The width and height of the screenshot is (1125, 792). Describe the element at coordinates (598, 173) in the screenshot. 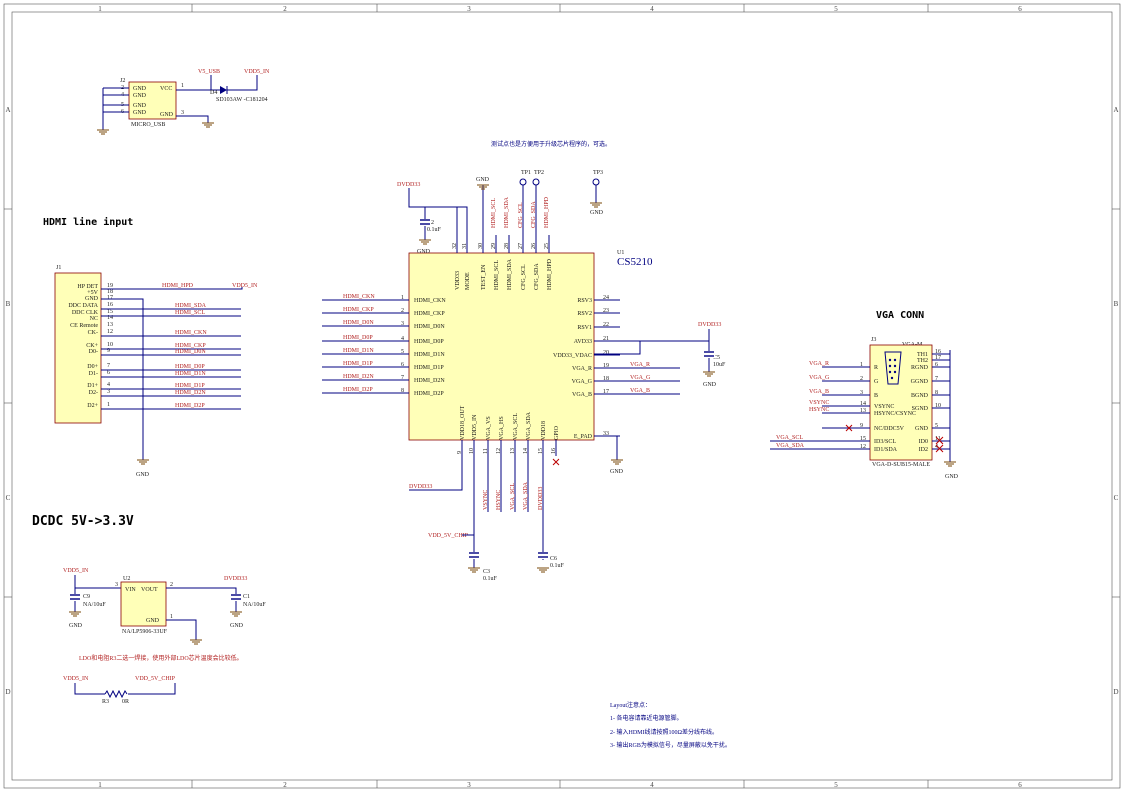

I see `test-point-label: TP3` at that location.